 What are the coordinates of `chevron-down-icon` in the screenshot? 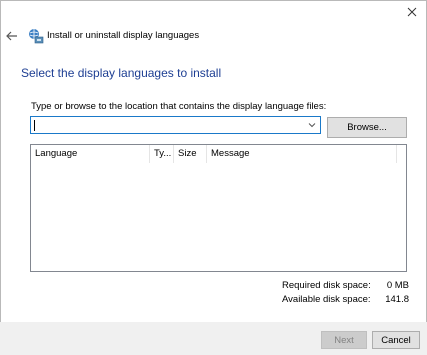 It's located at (312, 125).